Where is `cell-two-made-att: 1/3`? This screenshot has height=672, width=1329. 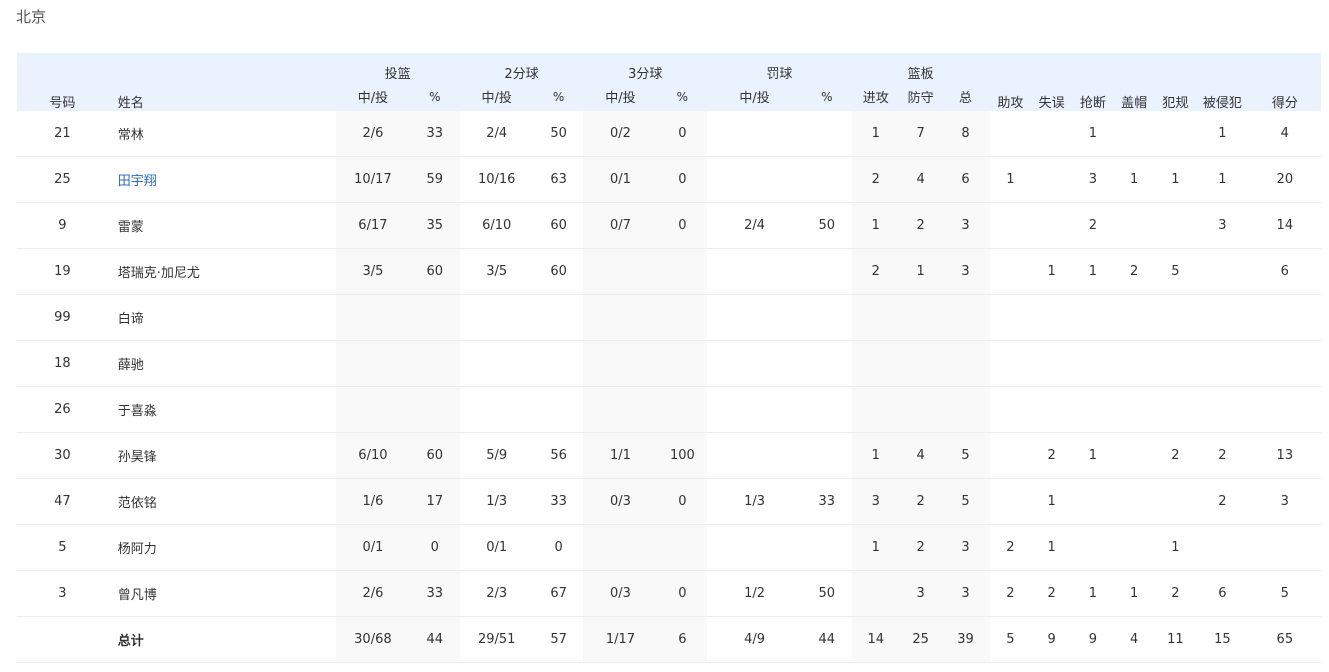
cell-two-made-att: 1/3 is located at coordinates (496, 501).